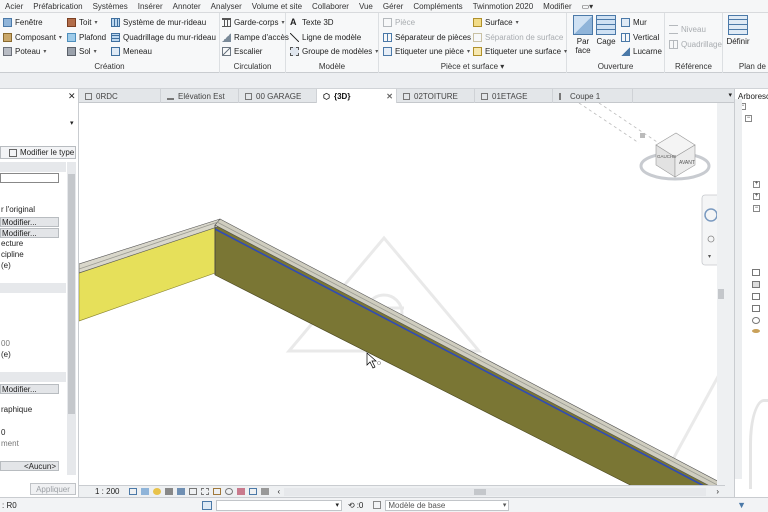  Describe the element at coordinates (38, 152) in the screenshot. I see `modify-type-button: Modifier le type` at that location.